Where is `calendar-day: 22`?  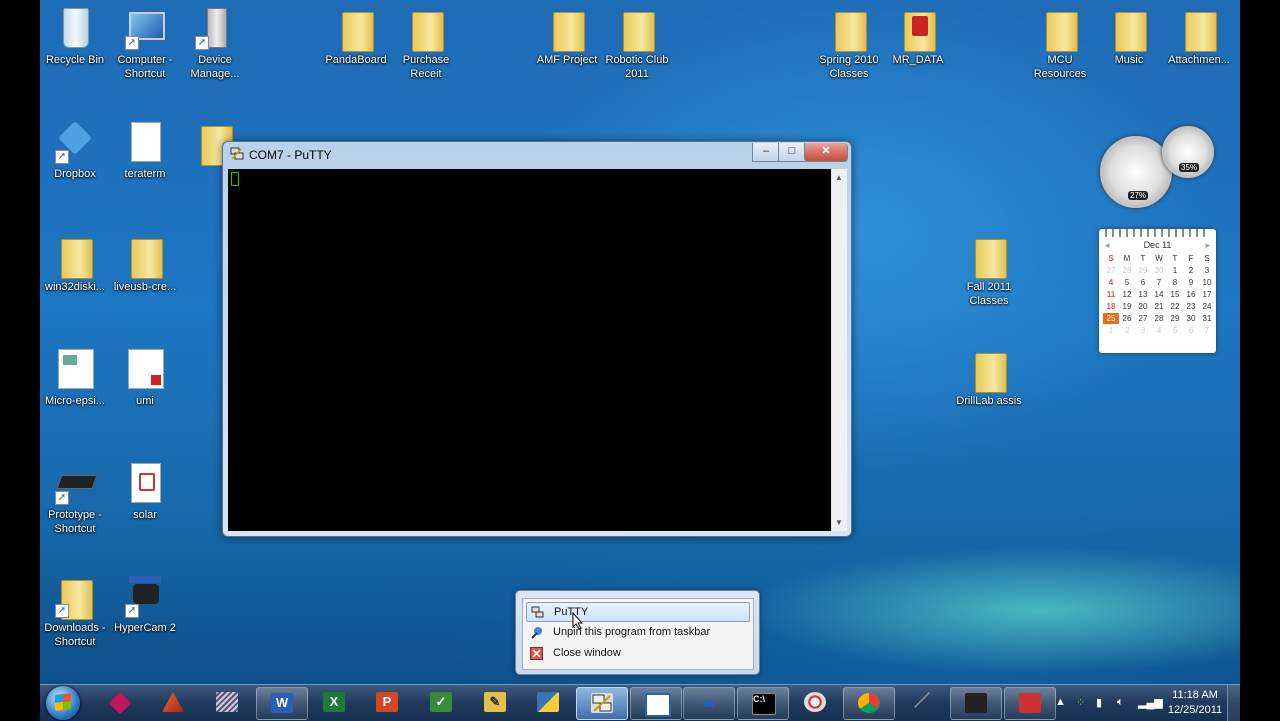
calendar-day: 22 is located at coordinates (1175, 306).